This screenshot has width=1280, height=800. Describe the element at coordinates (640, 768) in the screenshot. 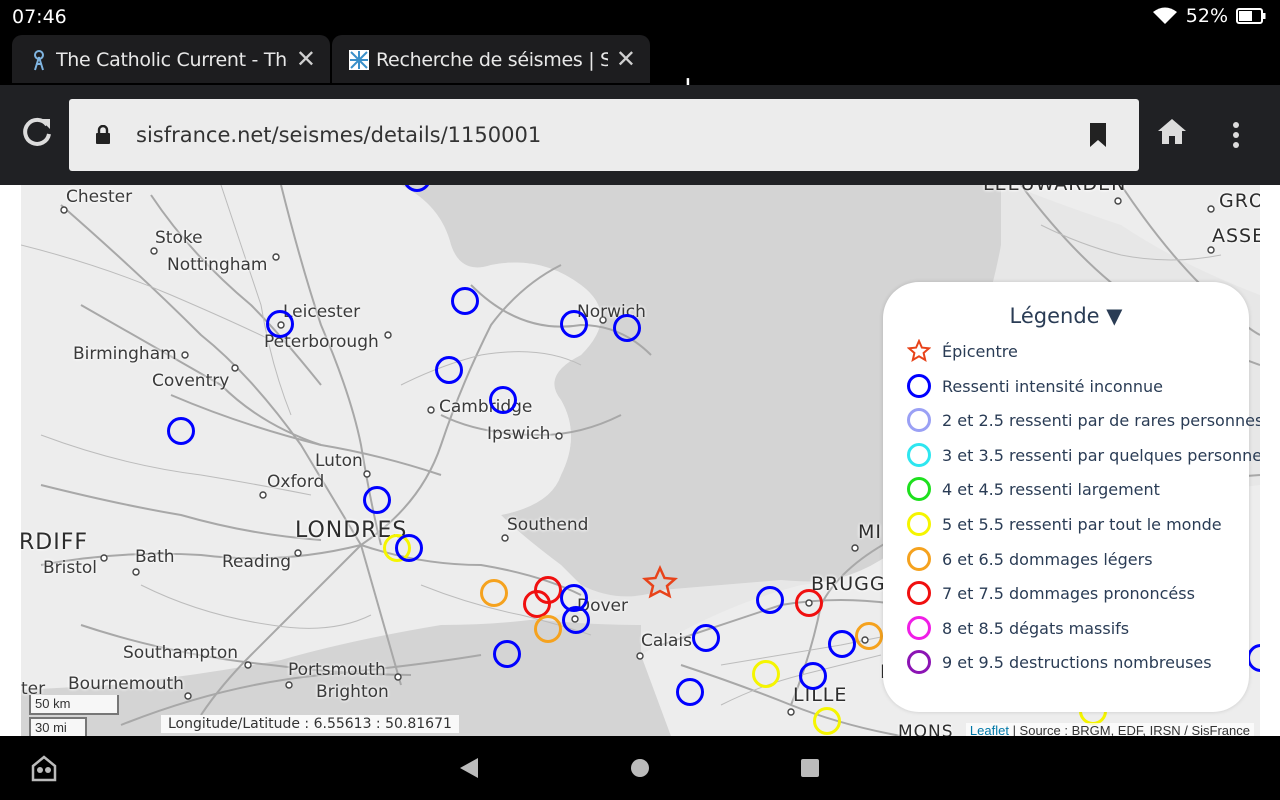

I see `home-circle-icon` at that location.